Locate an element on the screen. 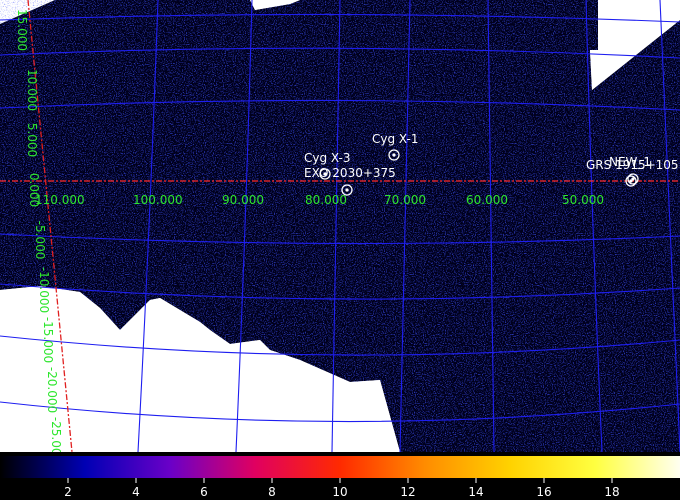  source-label: NEW_1 is located at coordinates (630, 162).